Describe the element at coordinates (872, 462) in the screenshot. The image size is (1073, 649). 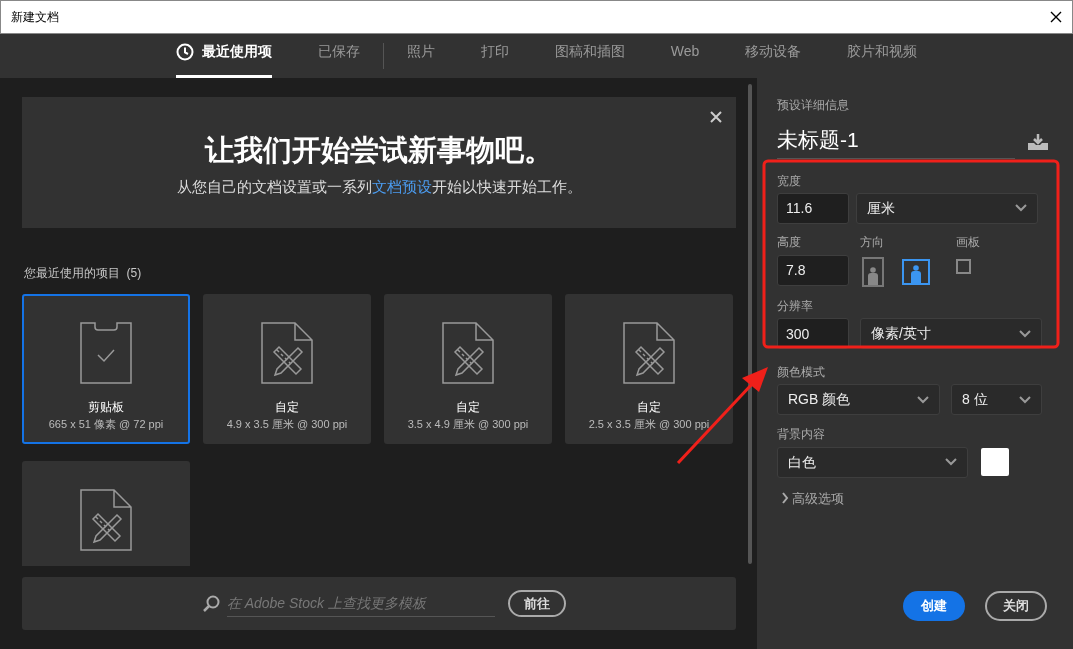
I see `dropdown: 白色` at that location.